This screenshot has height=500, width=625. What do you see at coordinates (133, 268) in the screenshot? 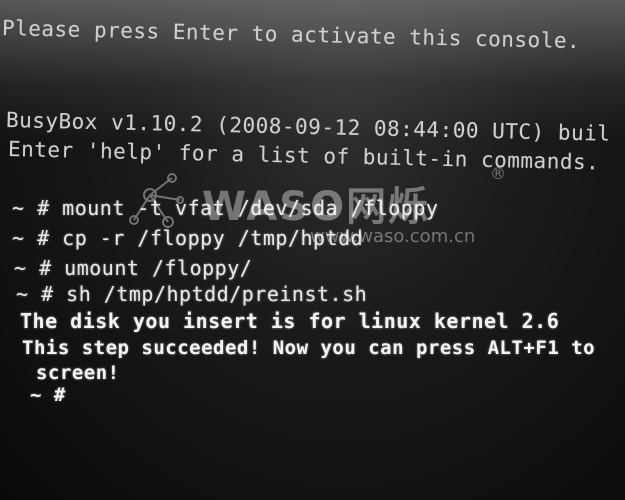
I see `command-line-umount: ~ # umount /floppy/` at bounding box center [133, 268].